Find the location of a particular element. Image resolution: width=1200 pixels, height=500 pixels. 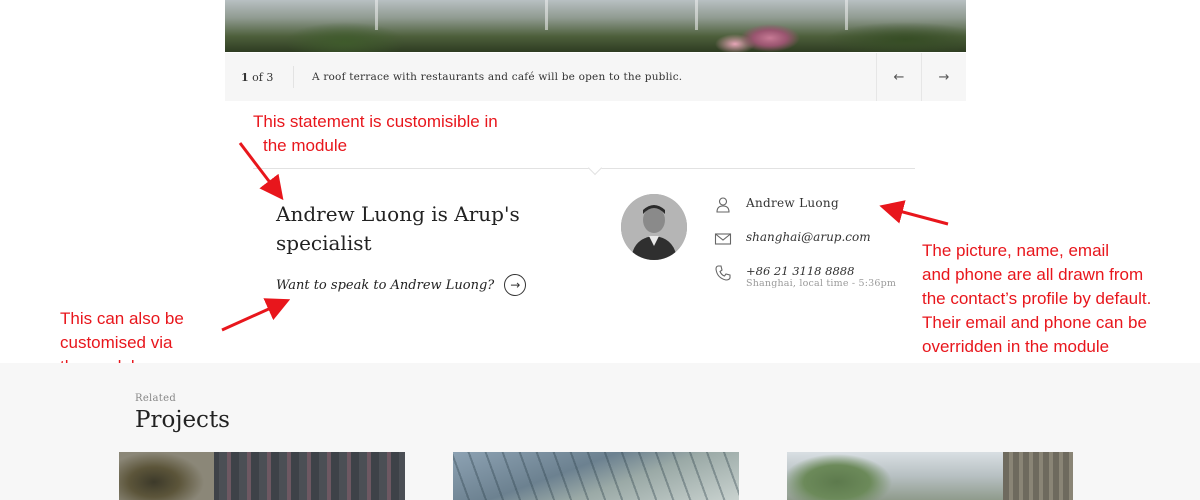

arrow-to-cta is located at coordinates (256, 315).